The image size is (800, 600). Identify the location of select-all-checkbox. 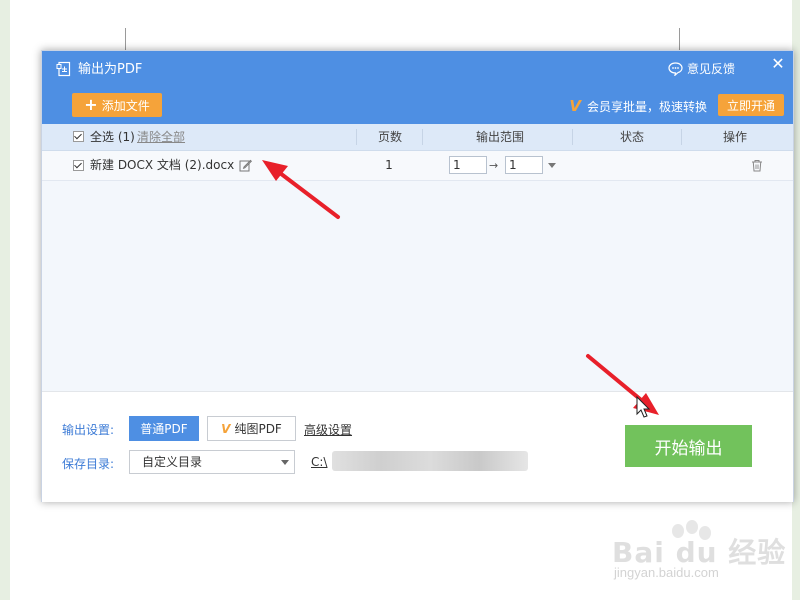
(78, 136).